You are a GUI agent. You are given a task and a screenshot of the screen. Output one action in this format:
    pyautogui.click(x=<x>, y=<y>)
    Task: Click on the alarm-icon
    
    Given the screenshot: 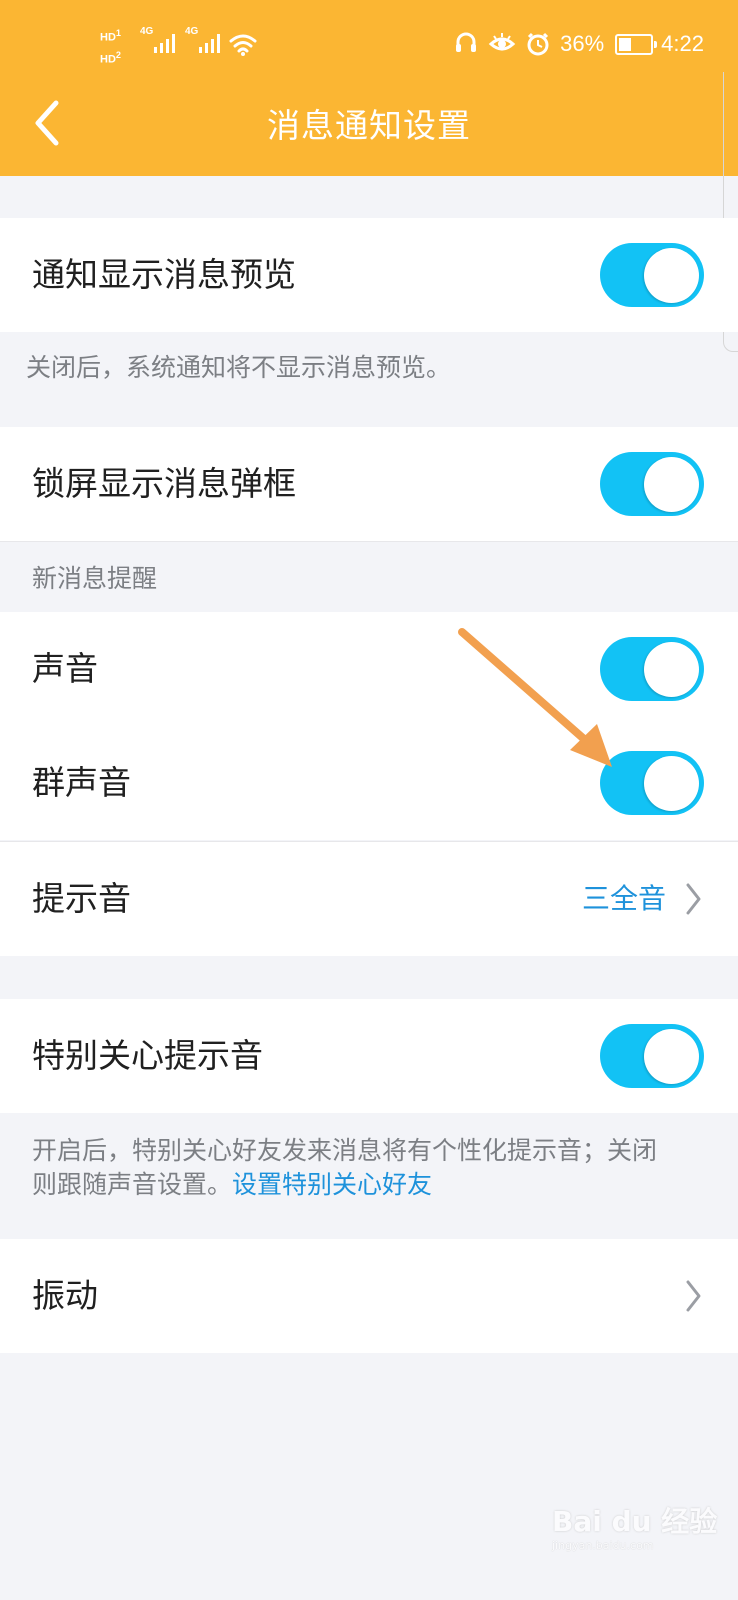 What is the action you would take?
    pyautogui.click(x=538, y=44)
    